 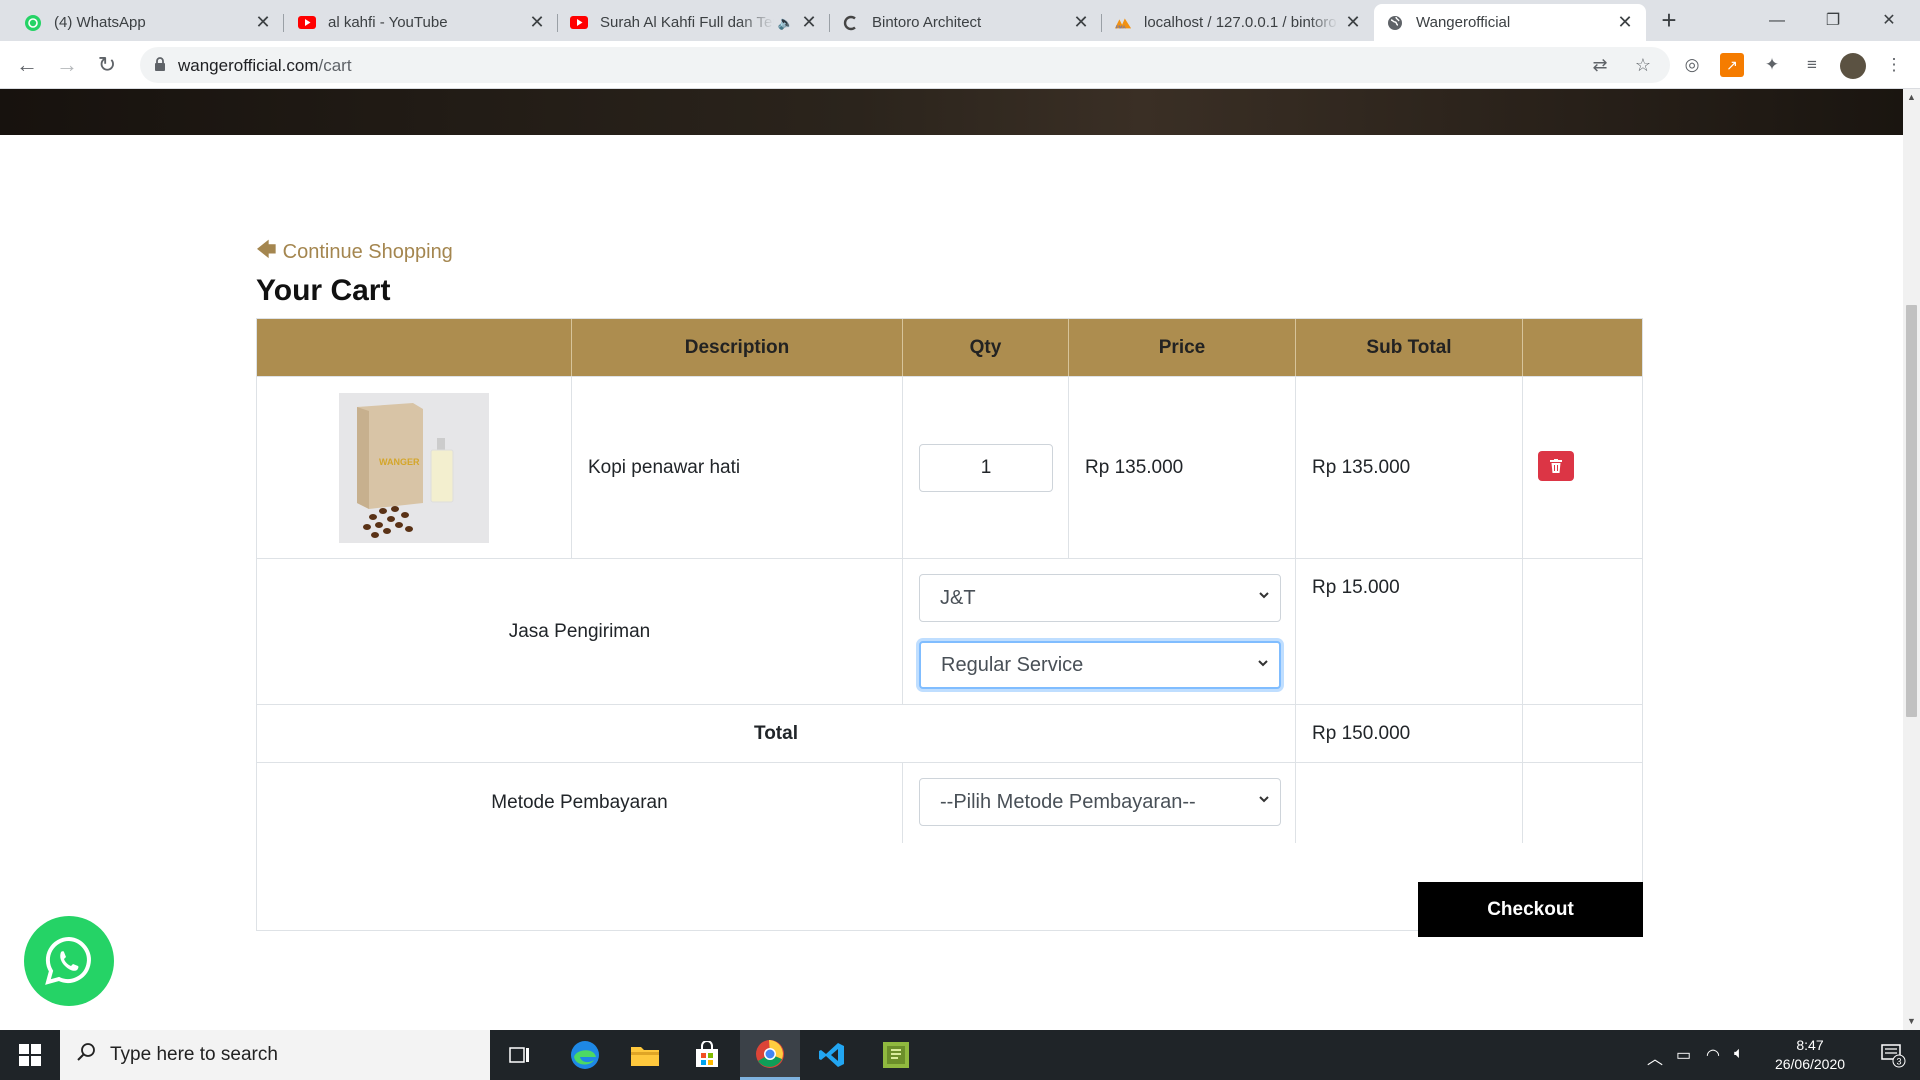 What do you see at coordinates (927, 22) in the screenshot?
I see `tab-title: Bintoro Architect` at bounding box center [927, 22].